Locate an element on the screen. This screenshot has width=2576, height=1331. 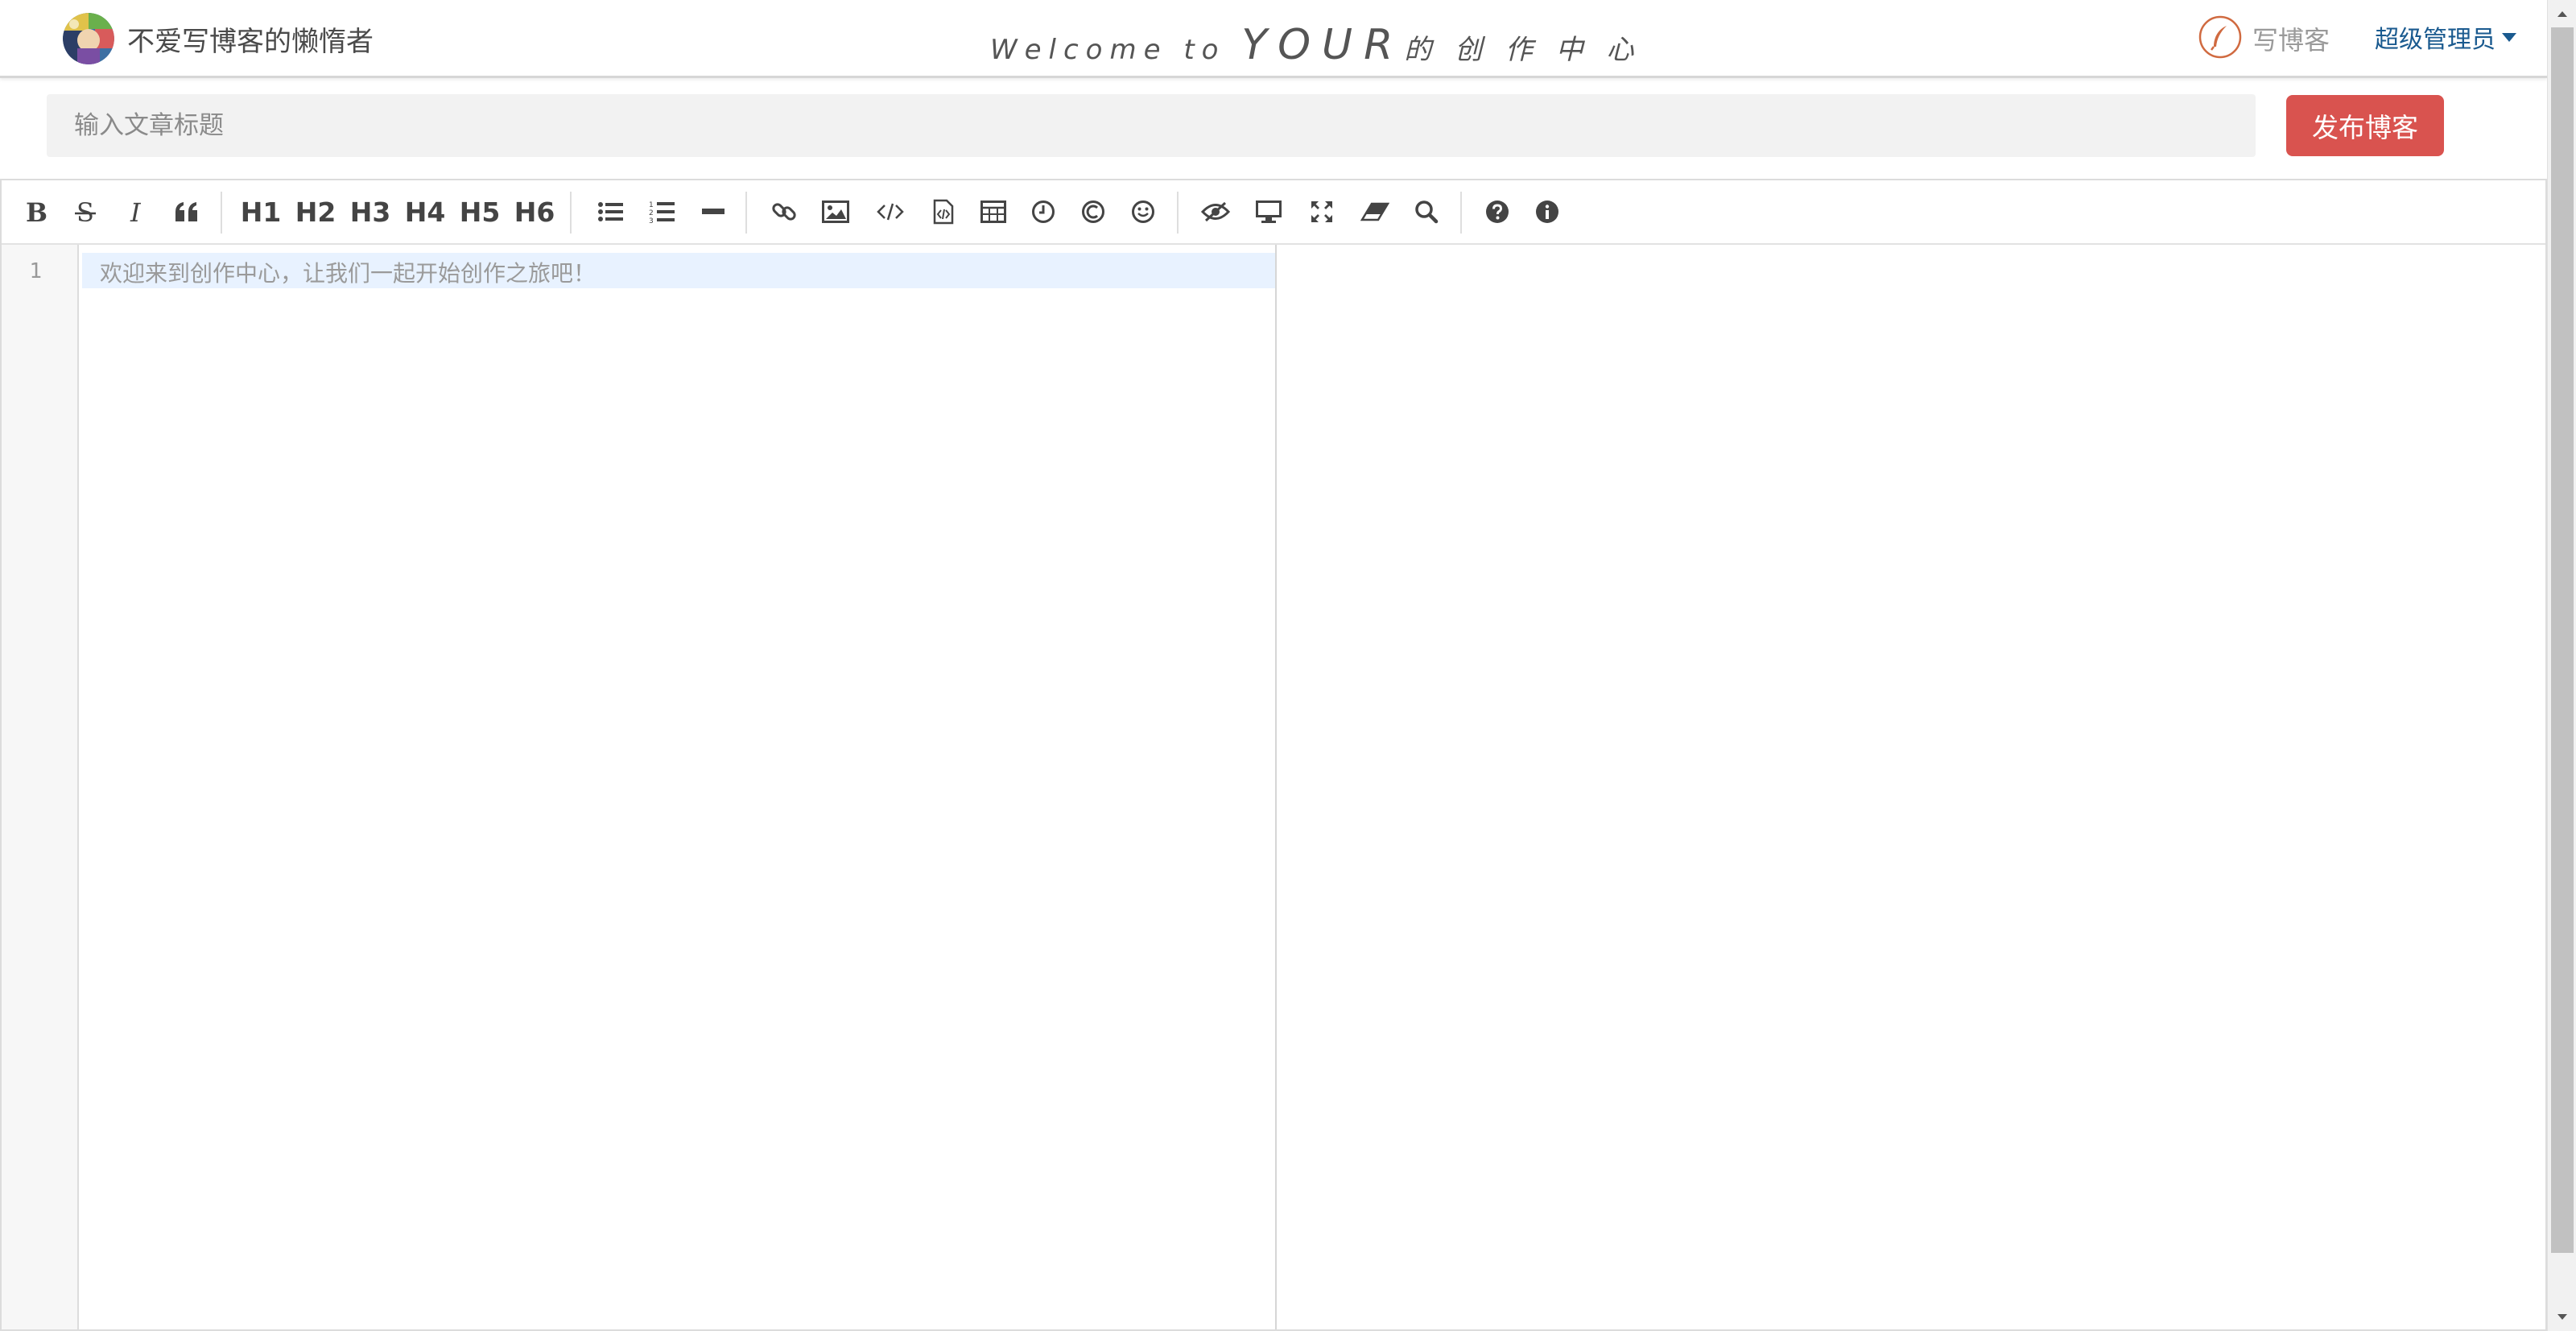
h3-button: H3 is located at coordinates (370, 211).